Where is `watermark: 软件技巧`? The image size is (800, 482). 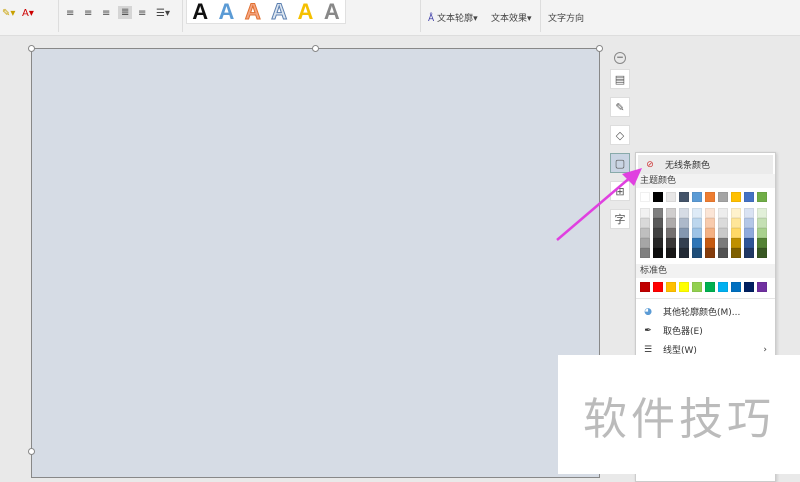 watermark: 软件技巧 is located at coordinates (679, 414).